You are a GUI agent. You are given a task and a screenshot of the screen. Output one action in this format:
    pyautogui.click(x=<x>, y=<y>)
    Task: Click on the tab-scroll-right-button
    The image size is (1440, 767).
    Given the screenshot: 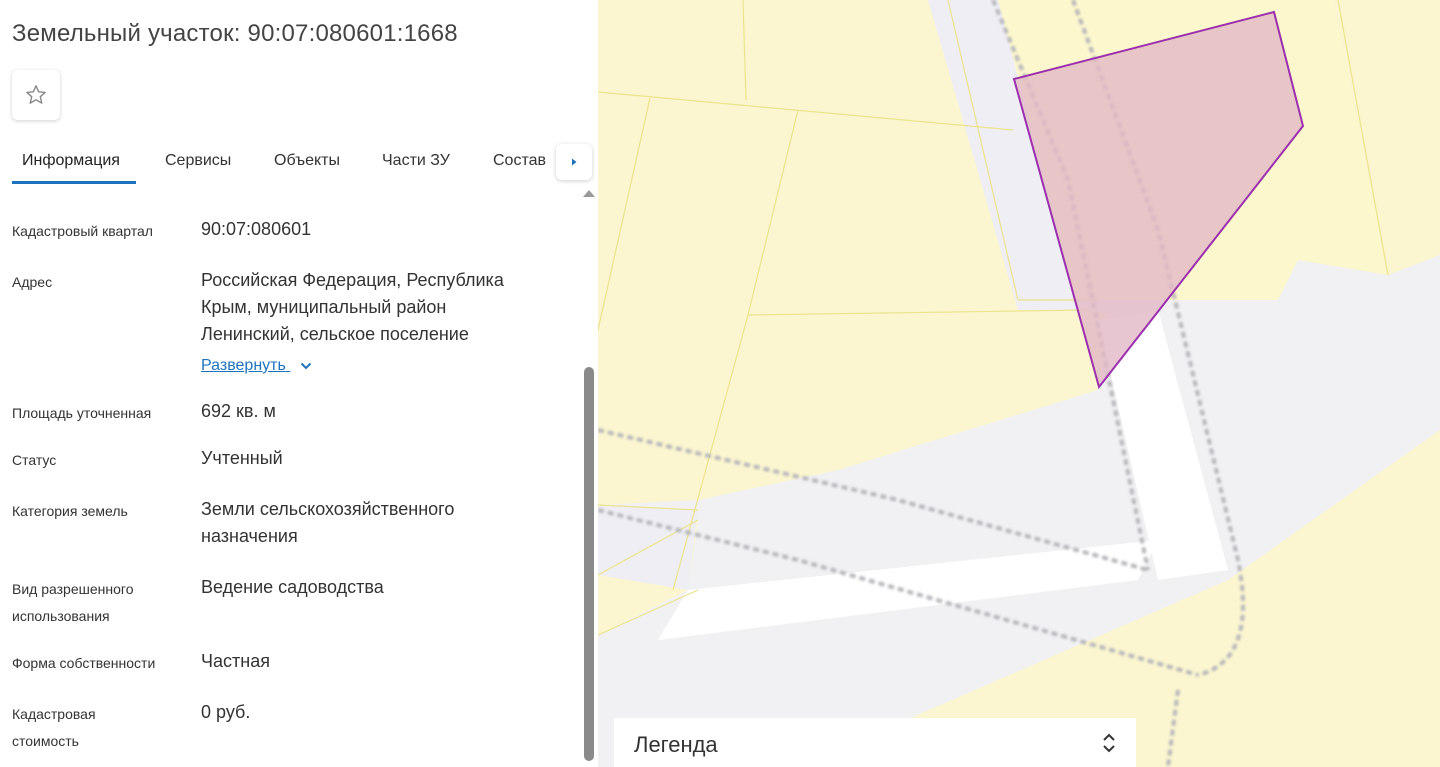 What is the action you would take?
    pyautogui.click(x=574, y=162)
    